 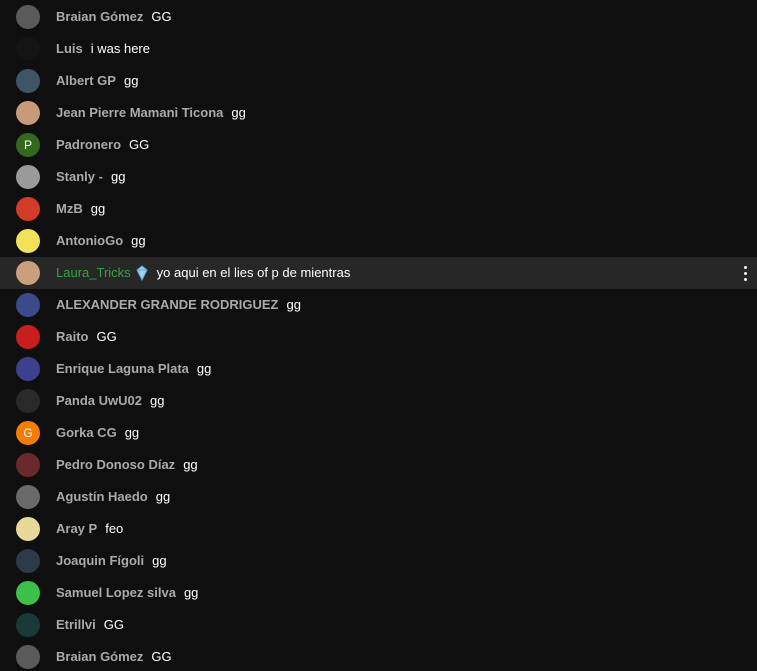 What do you see at coordinates (114, 528) in the screenshot?
I see `message-text: feo` at bounding box center [114, 528].